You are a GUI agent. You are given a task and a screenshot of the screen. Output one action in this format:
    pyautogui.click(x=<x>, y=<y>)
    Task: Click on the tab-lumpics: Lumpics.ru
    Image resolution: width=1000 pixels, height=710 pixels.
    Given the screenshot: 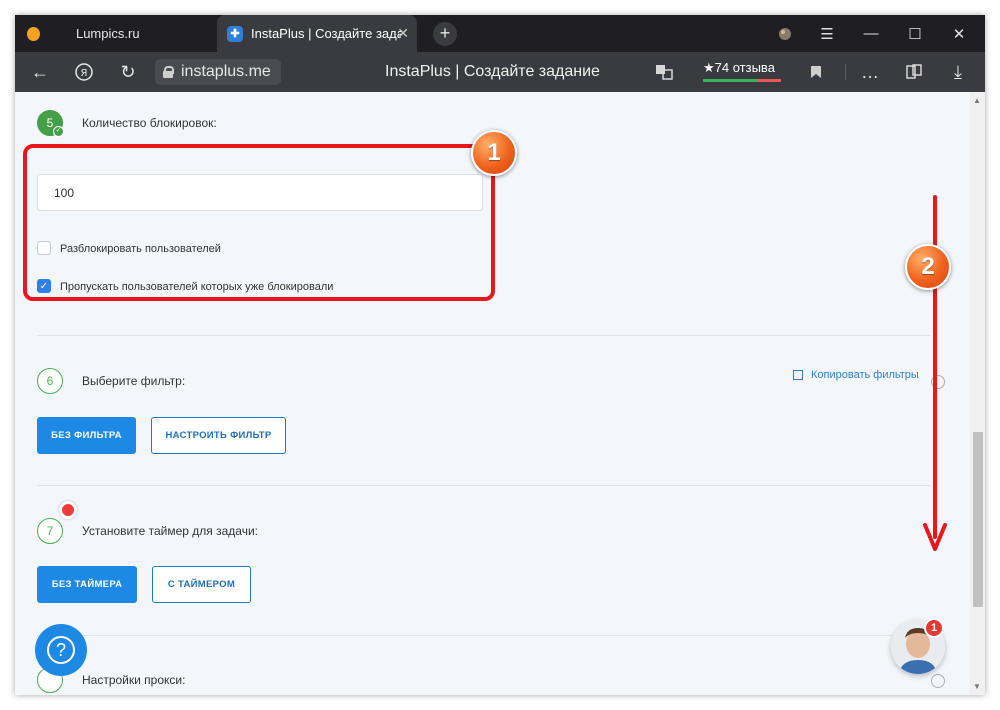 What is the action you would take?
    pyautogui.click(x=115, y=33)
    